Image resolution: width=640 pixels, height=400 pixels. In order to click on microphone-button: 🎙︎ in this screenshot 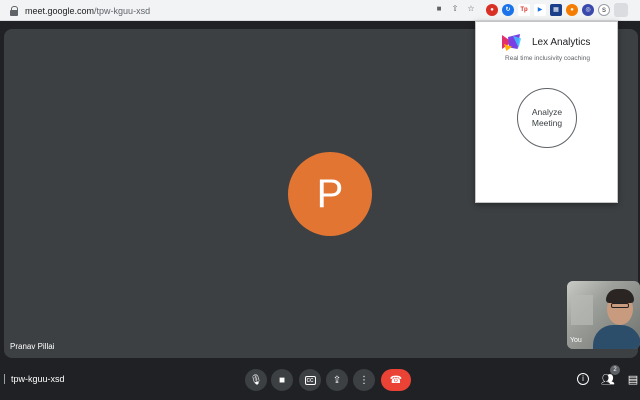, I will do `click(256, 380)`.